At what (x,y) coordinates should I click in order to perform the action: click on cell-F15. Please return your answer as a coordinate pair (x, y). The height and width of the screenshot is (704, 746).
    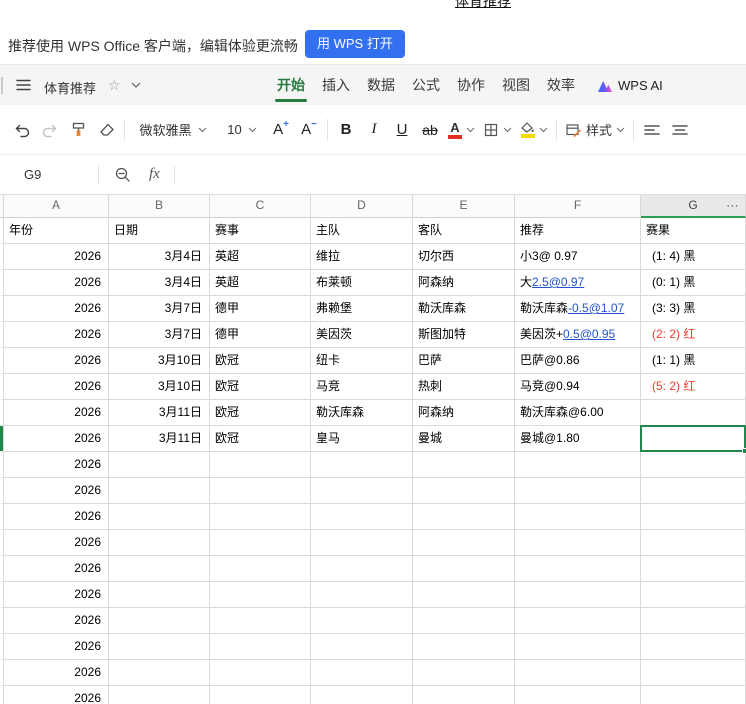
    Looking at the image, I should click on (578, 595).